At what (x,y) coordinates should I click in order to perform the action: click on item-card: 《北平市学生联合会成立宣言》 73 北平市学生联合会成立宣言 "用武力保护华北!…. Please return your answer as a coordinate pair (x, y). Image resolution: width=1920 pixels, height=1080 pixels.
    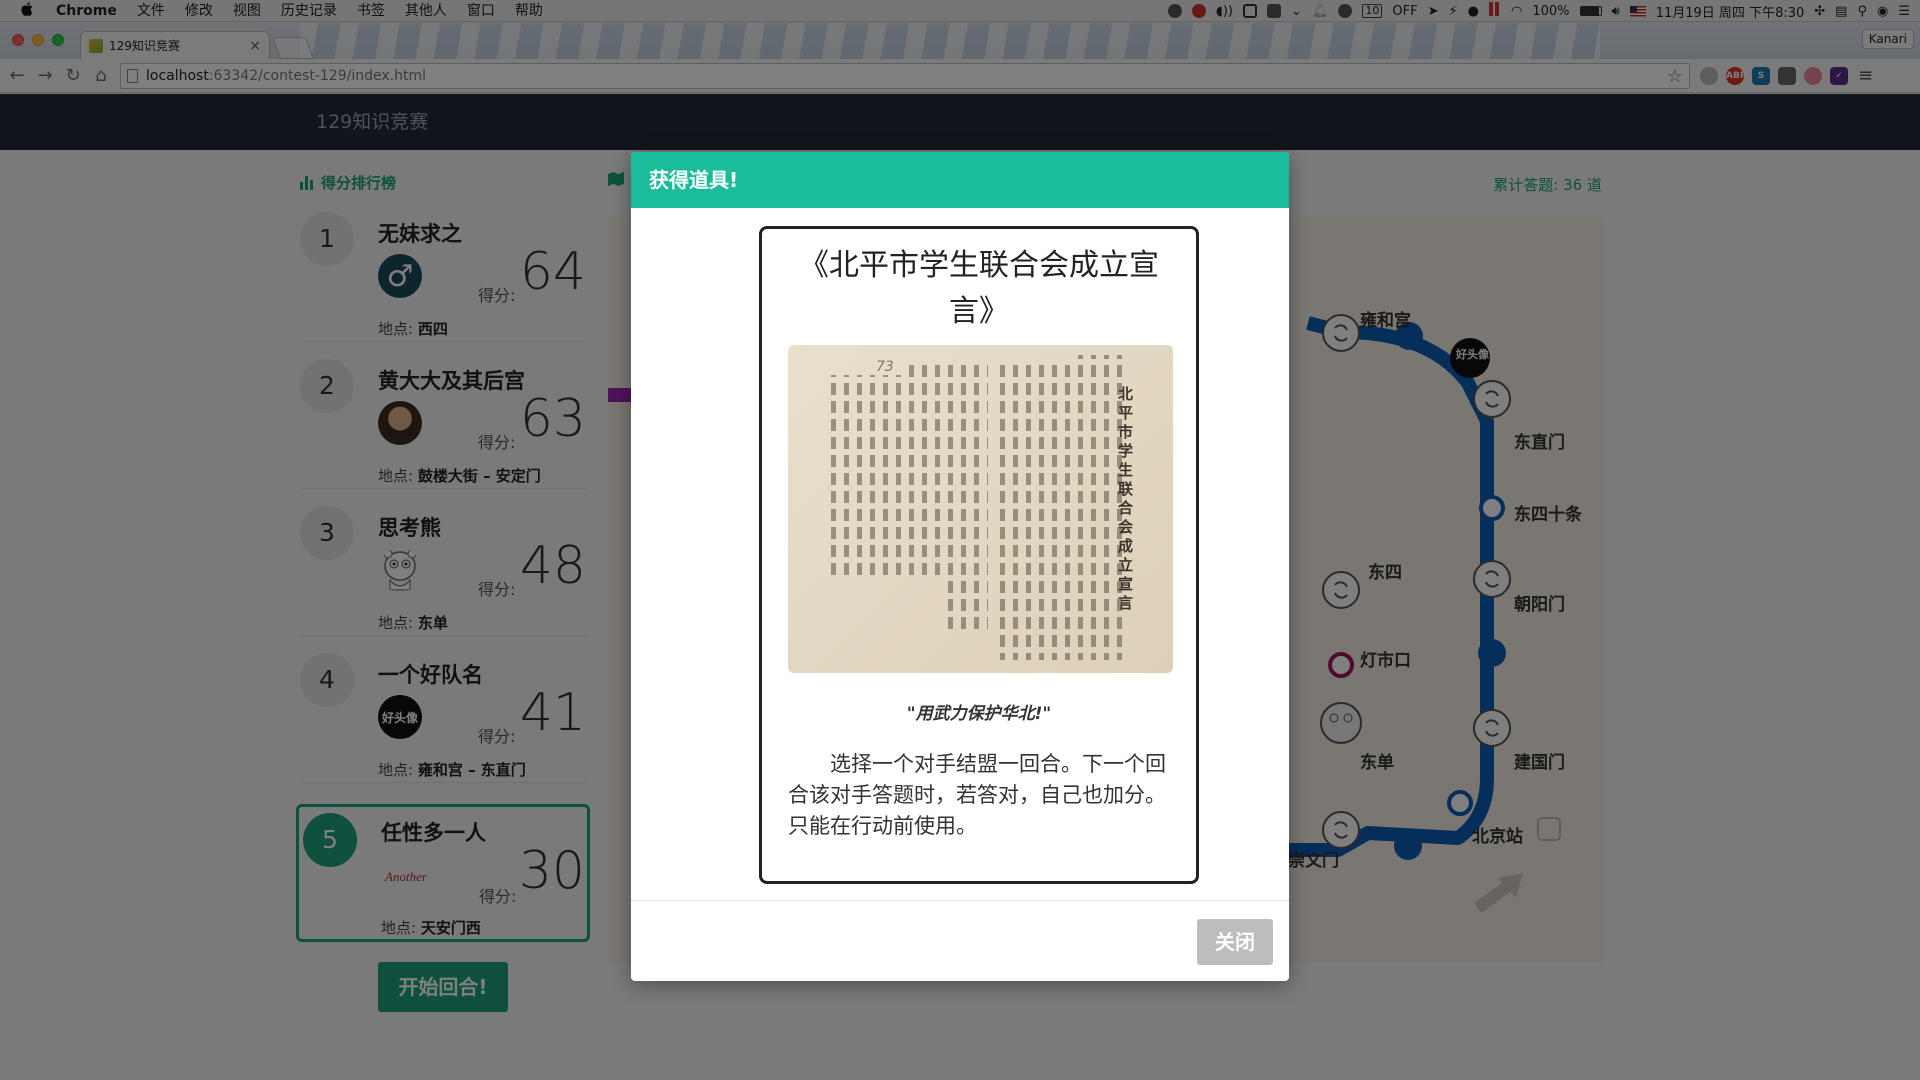
    Looking at the image, I should click on (979, 555).